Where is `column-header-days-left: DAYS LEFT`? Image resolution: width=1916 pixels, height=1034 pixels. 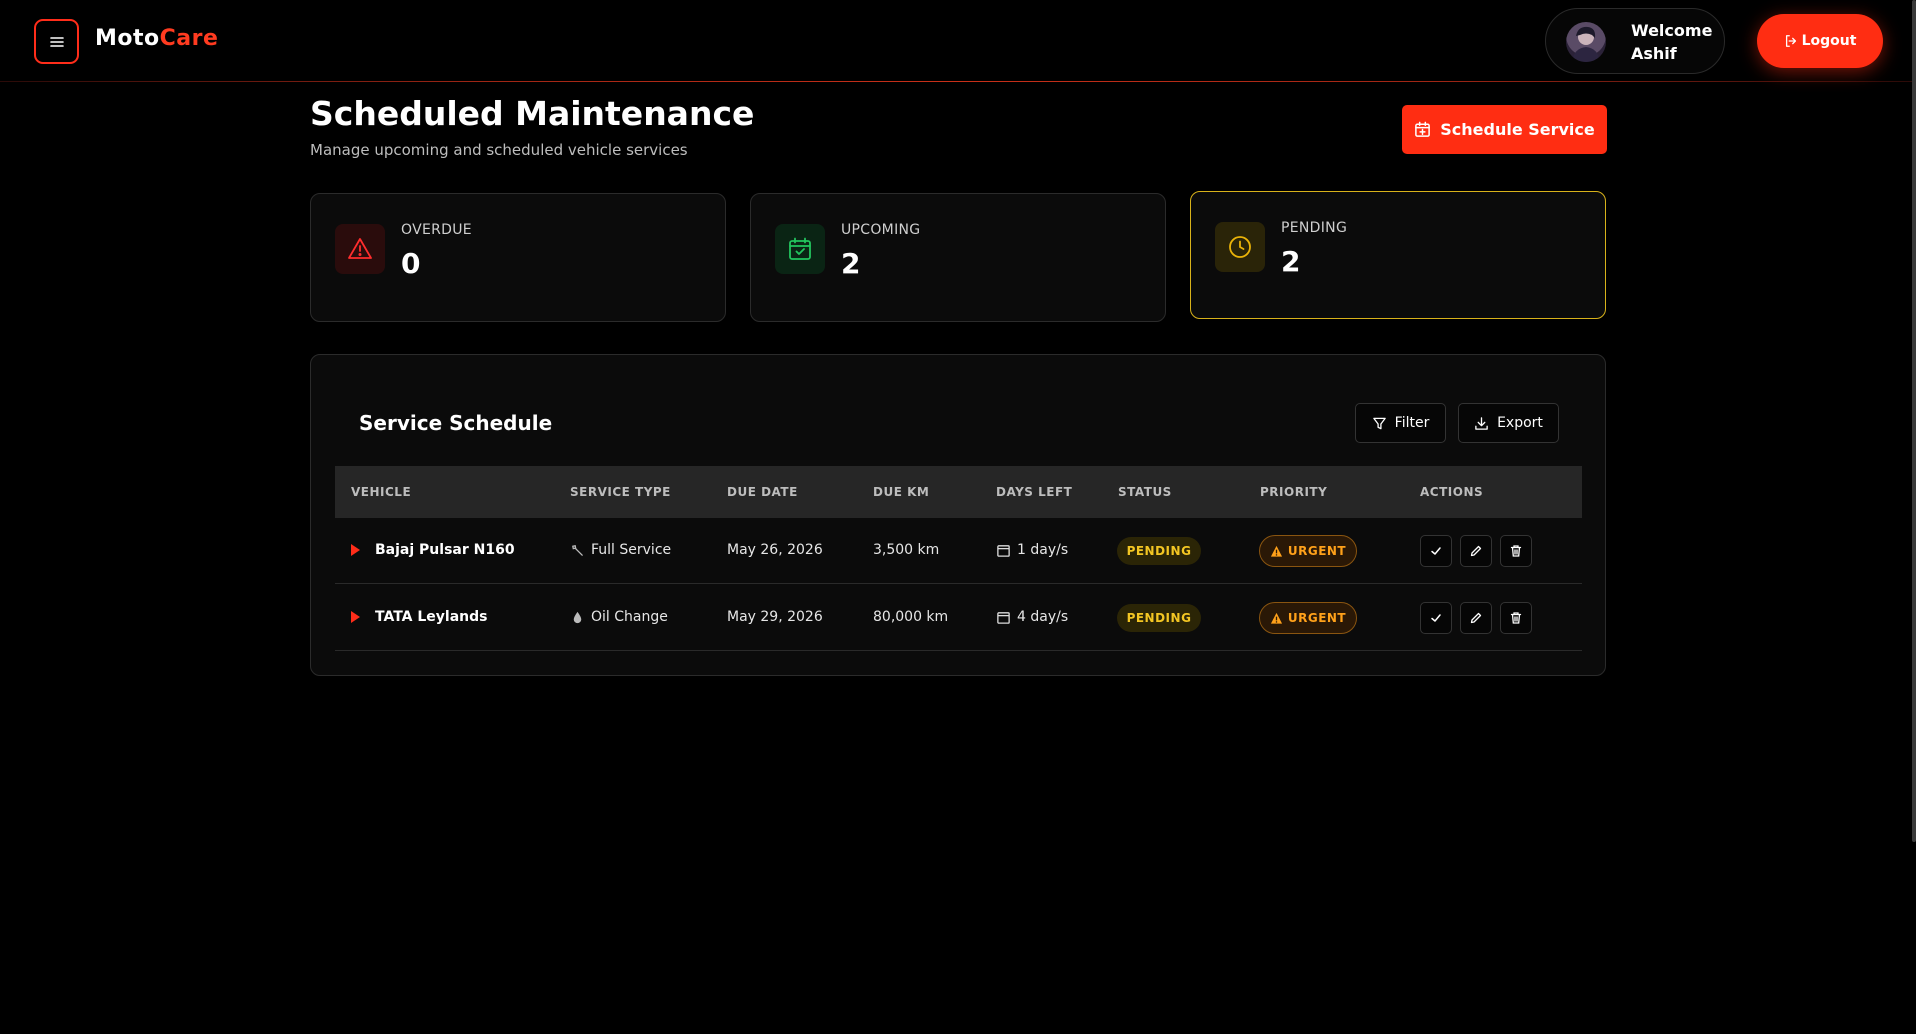 column-header-days-left: DAYS LEFT is located at coordinates (1034, 492).